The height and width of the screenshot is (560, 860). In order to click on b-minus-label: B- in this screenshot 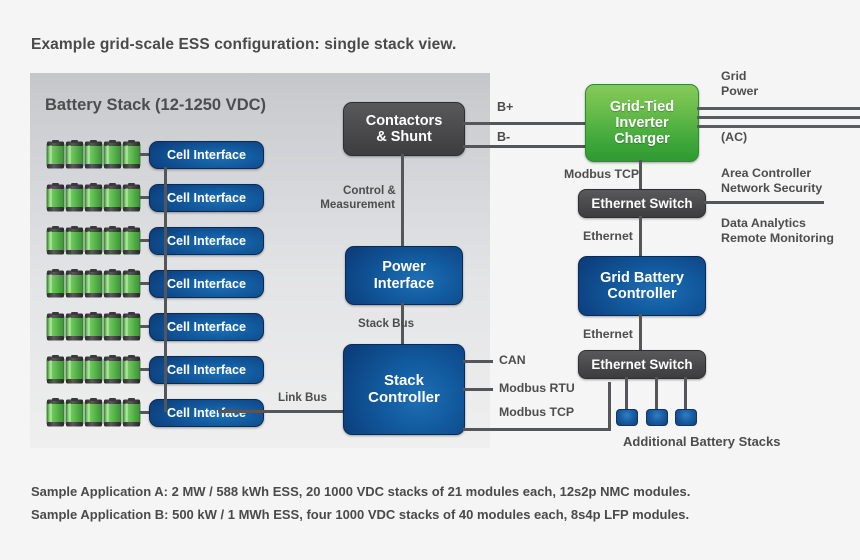, I will do `click(504, 137)`.